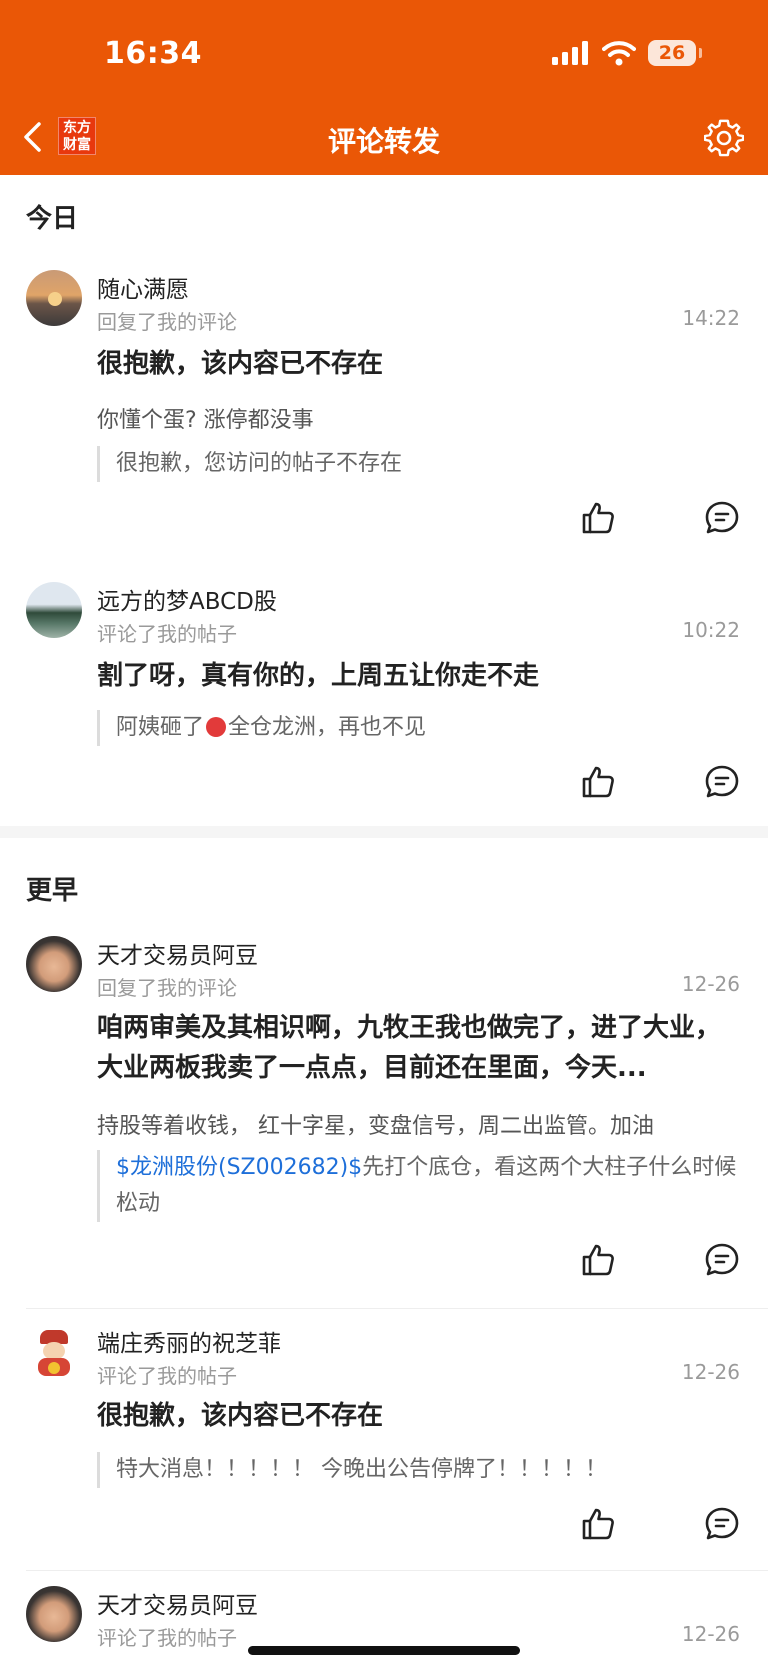  I want to click on notification-item: 天才交易员阿豆 评论了我的帖子 12-26, so click(384, 1627).